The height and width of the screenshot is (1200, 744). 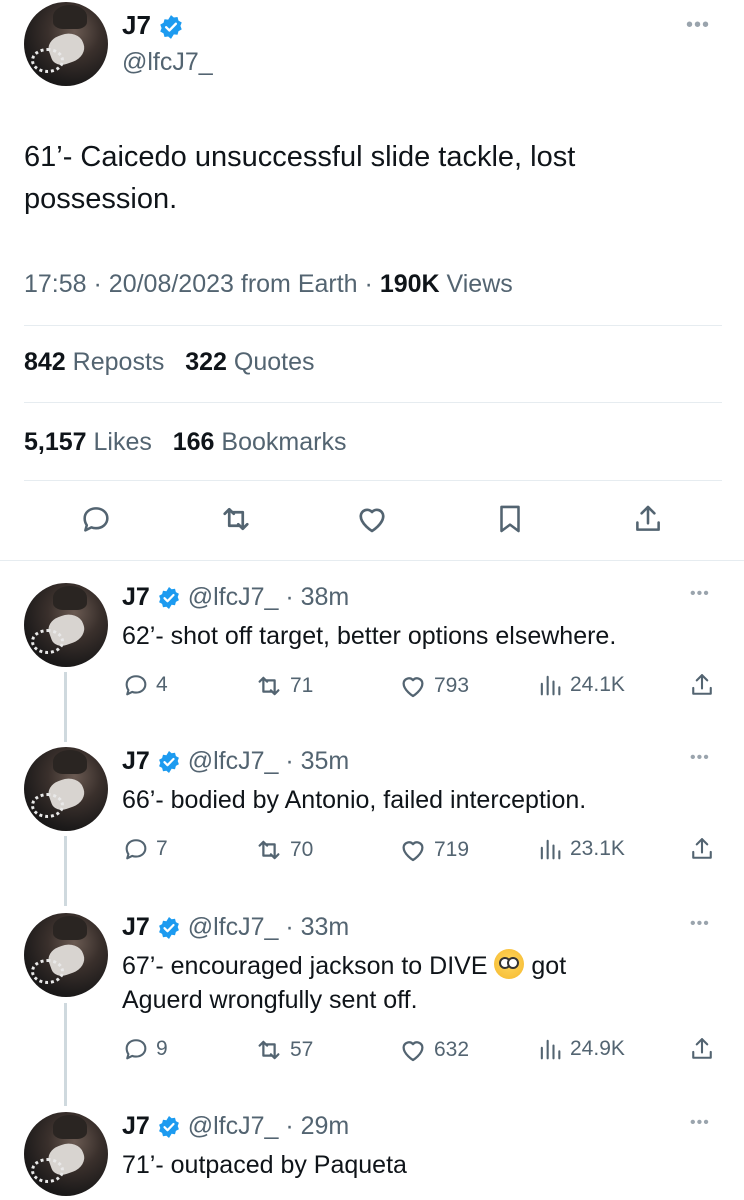 I want to click on repost-button: 71, so click(x=283, y=686).